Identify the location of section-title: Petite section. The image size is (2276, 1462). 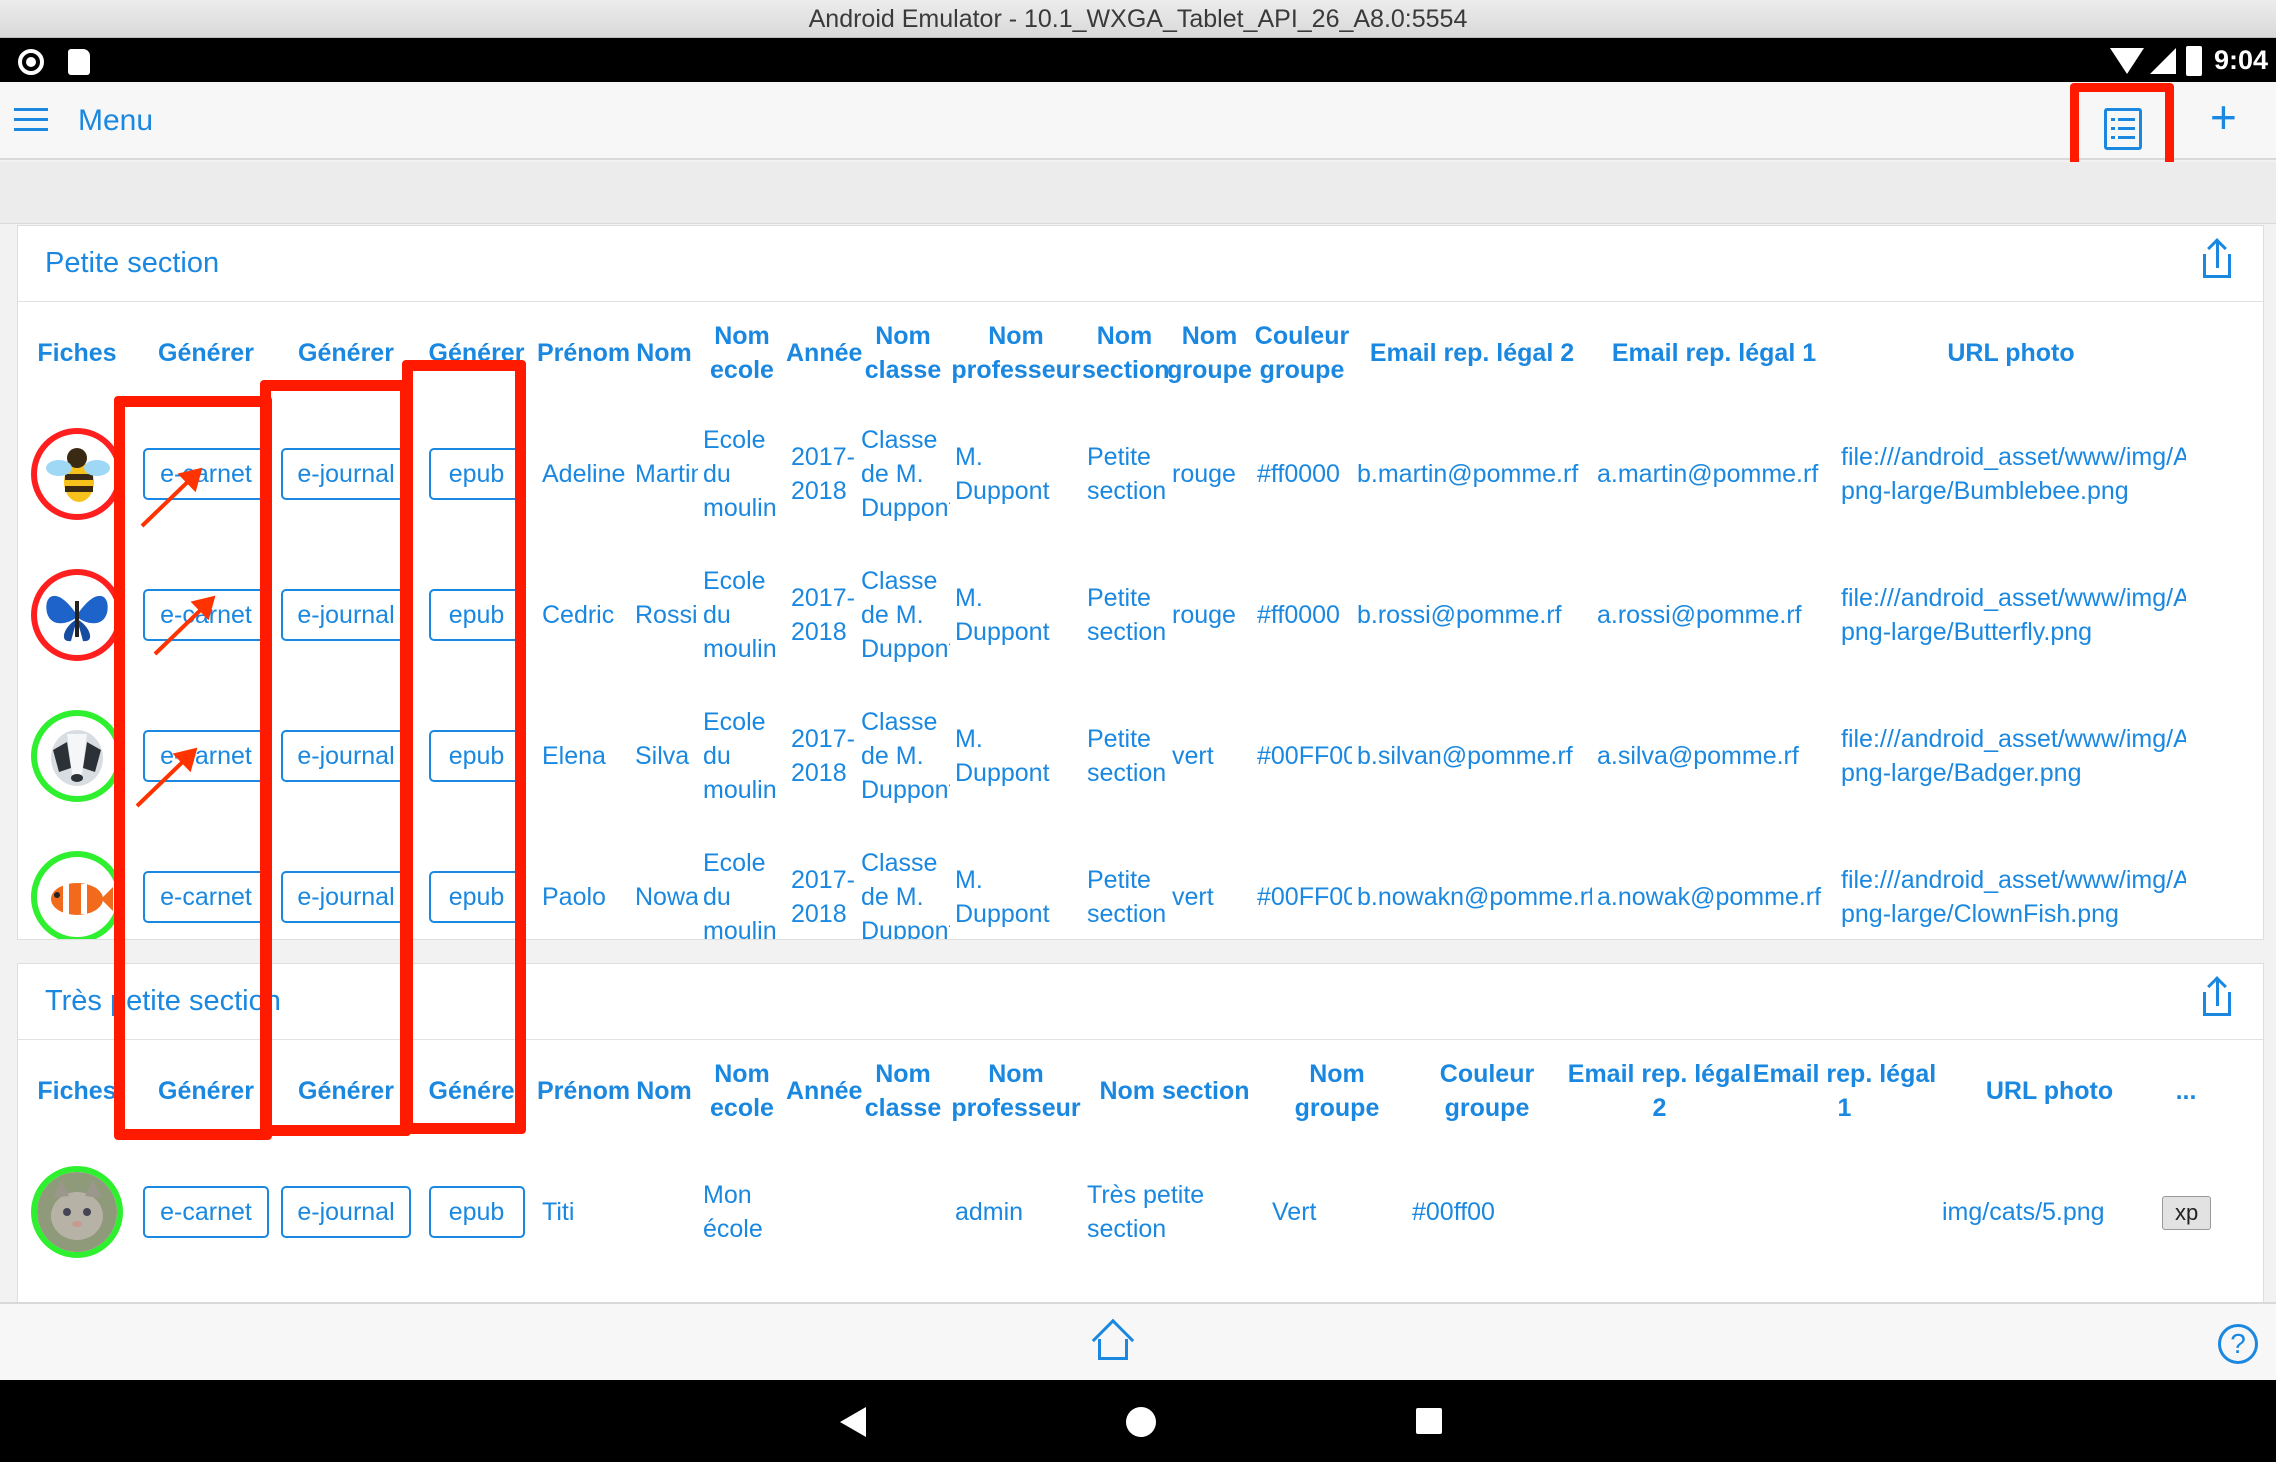
(132, 263).